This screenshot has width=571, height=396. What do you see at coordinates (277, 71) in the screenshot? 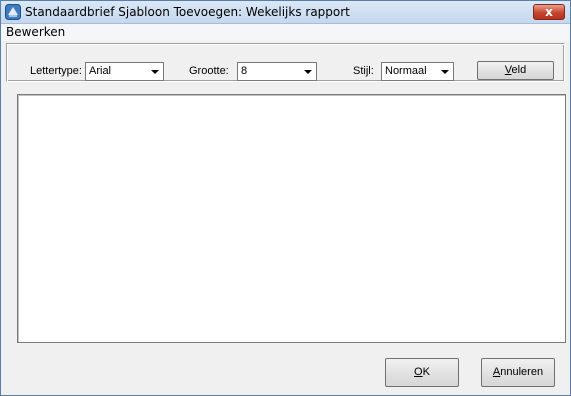
I see `size-select: 8` at bounding box center [277, 71].